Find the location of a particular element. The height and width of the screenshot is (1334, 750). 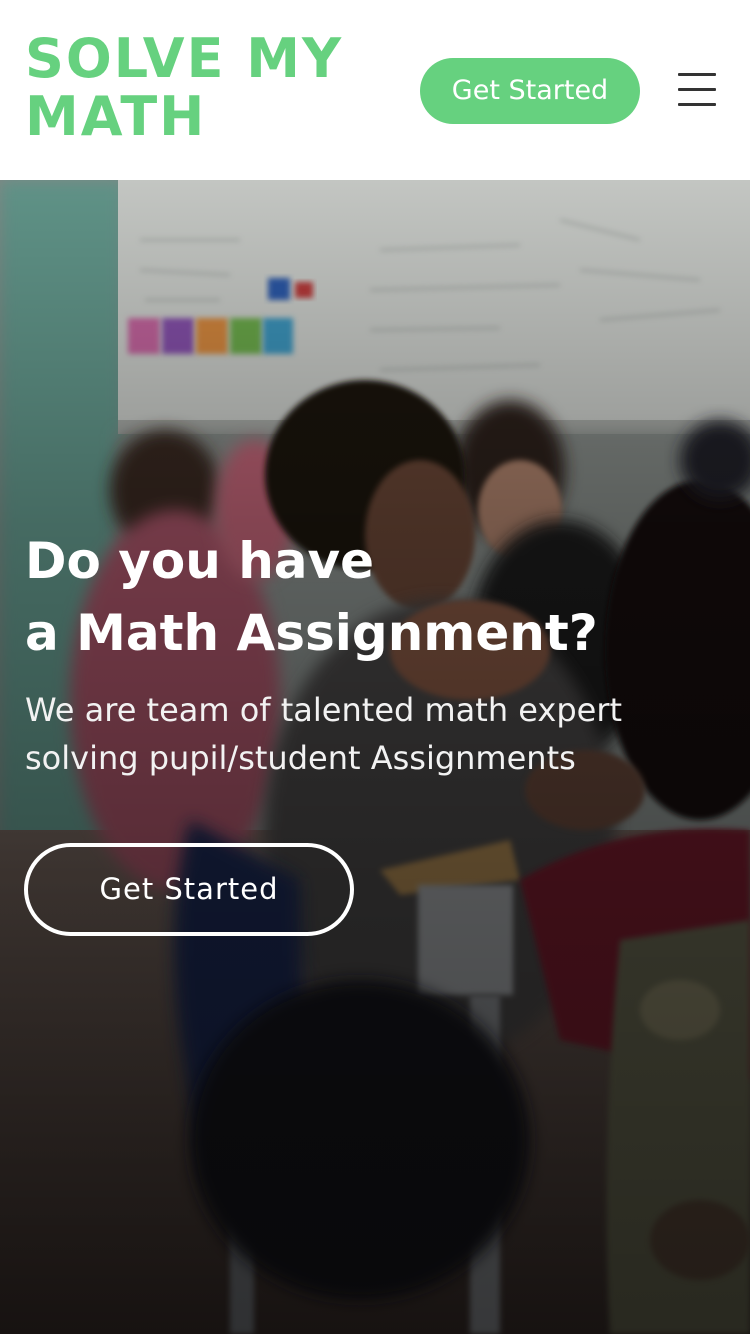

menu-button is located at coordinates (697, 90).